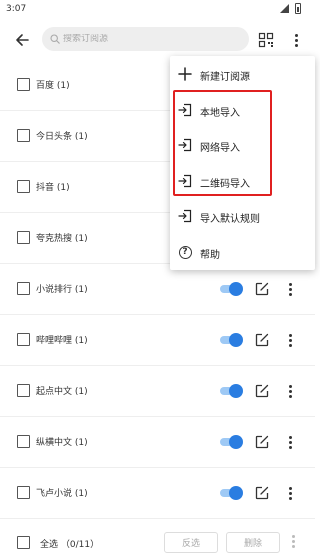  Describe the element at coordinates (191, 542) in the screenshot. I see `invert-selection-button: 反选` at that location.